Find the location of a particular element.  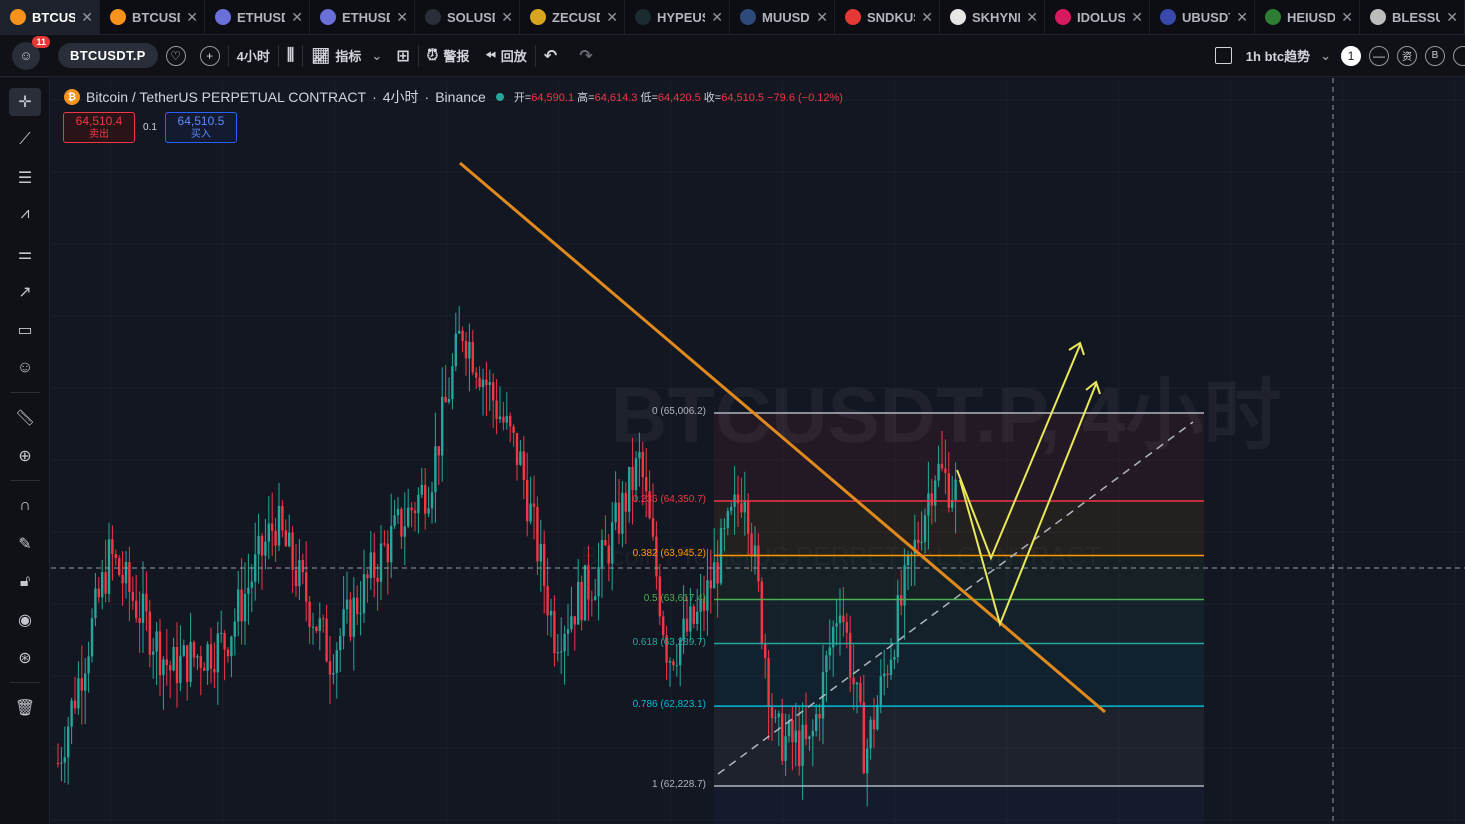

indicators-button: 📈︎ 指标 is located at coordinates (336, 55).